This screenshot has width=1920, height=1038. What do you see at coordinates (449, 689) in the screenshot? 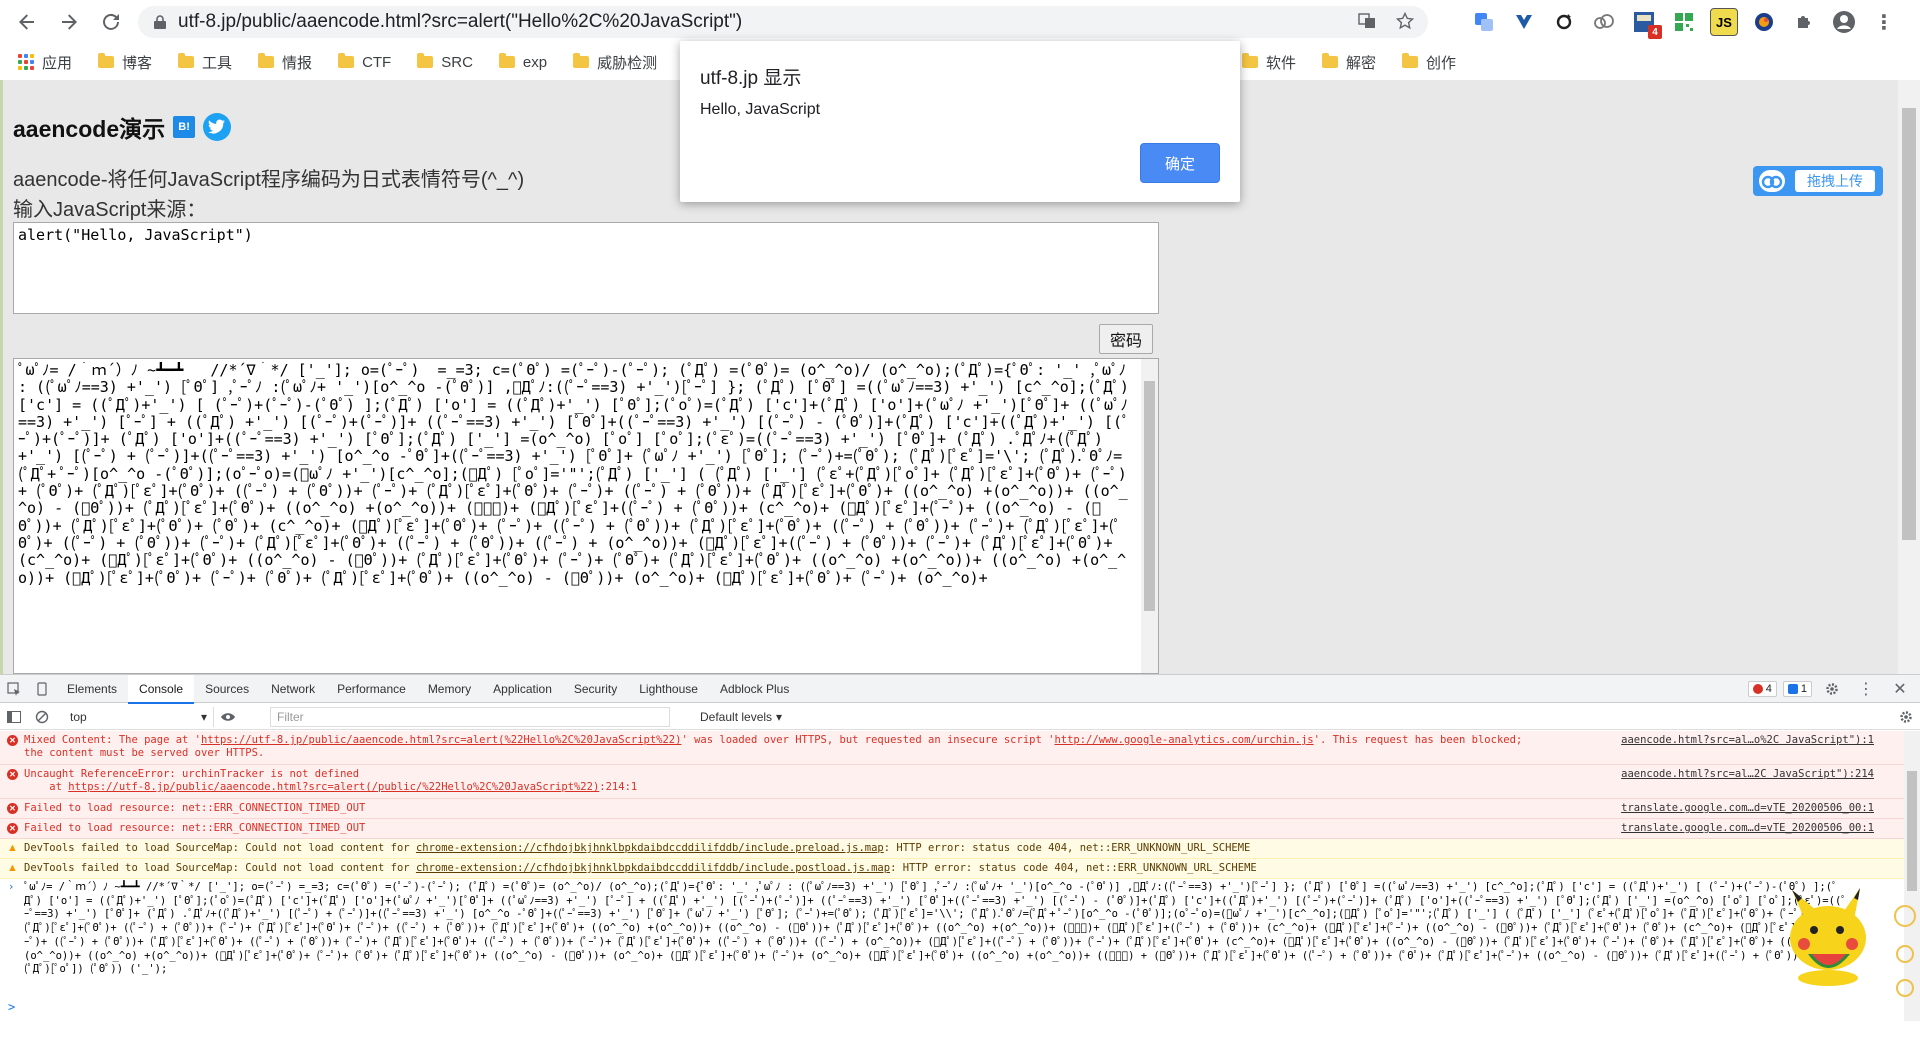
I see `tab-memory: Memory` at bounding box center [449, 689].